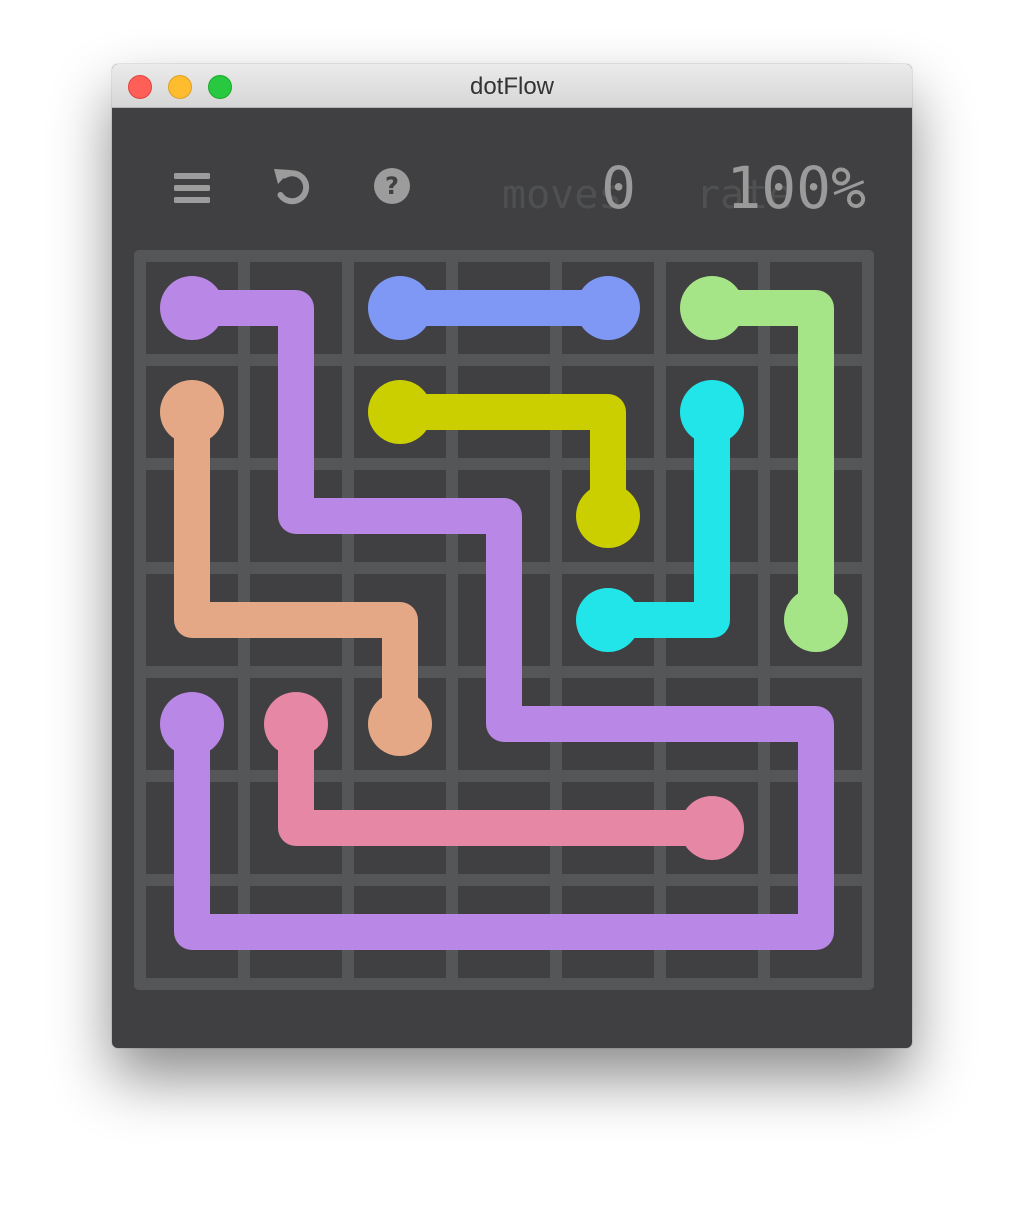 This screenshot has width=1024, height=1208. What do you see at coordinates (192, 188) in the screenshot?
I see `hamburger-menu-icon` at bounding box center [192, 188].